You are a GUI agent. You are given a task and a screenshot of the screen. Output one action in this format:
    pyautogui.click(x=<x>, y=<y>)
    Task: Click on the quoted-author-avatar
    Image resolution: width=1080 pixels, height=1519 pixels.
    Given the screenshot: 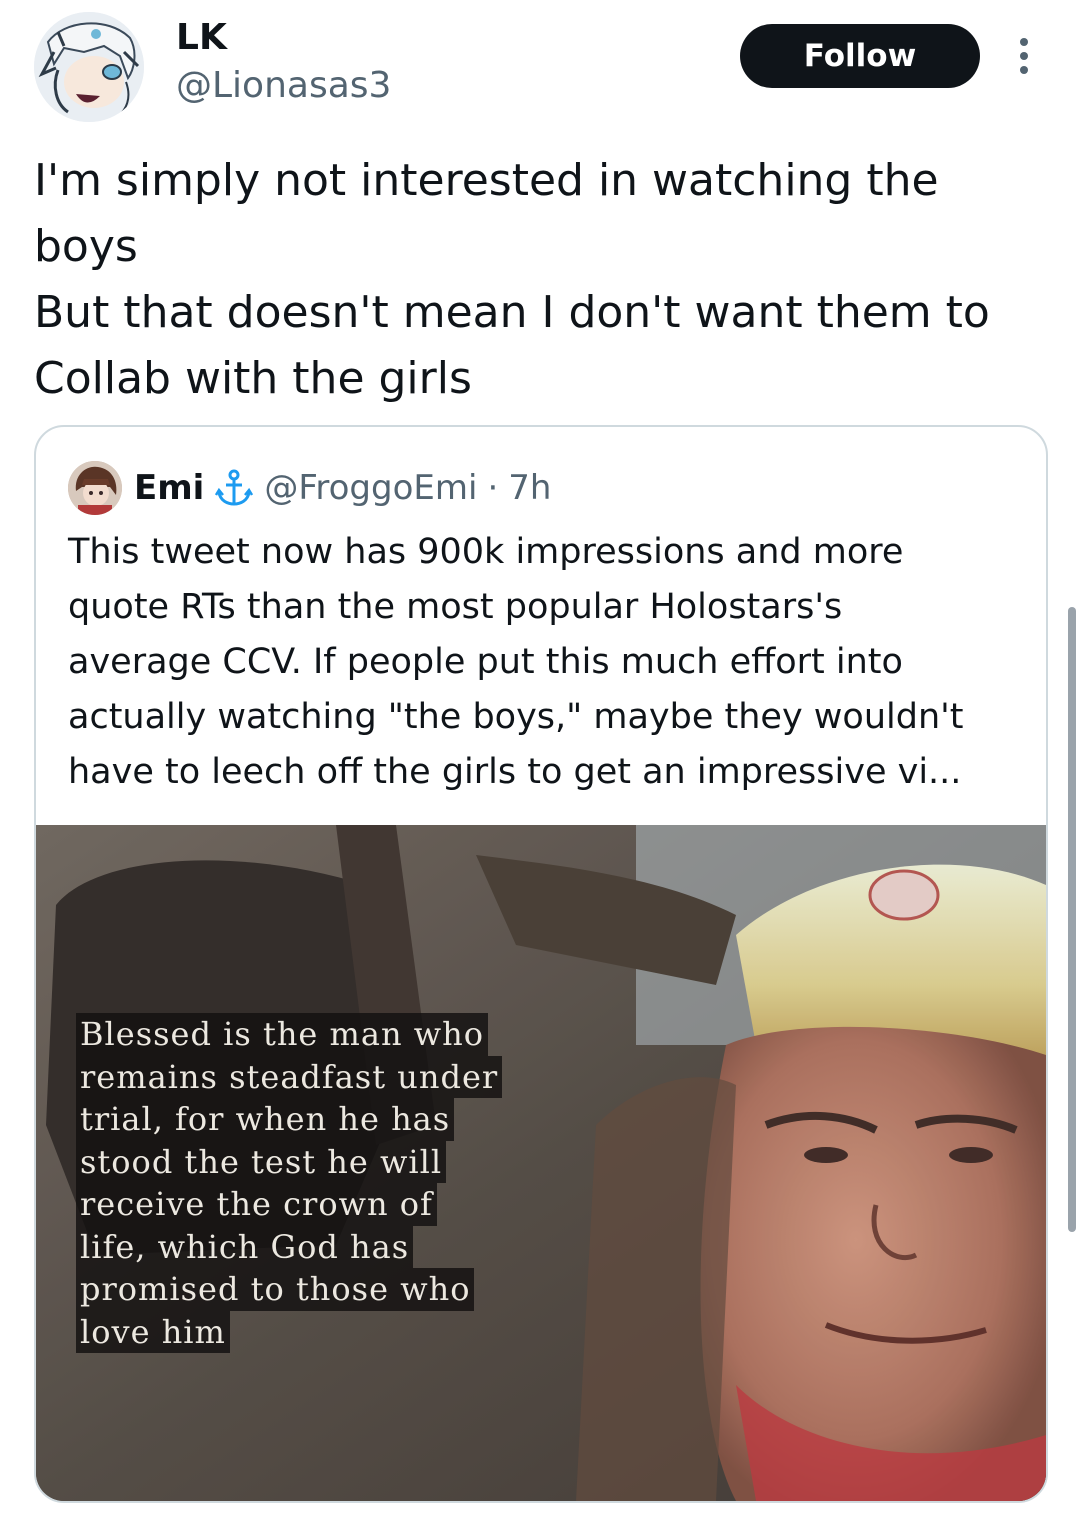 What is the action you would take?
    pyautogui.click(x=95, y=488)
    